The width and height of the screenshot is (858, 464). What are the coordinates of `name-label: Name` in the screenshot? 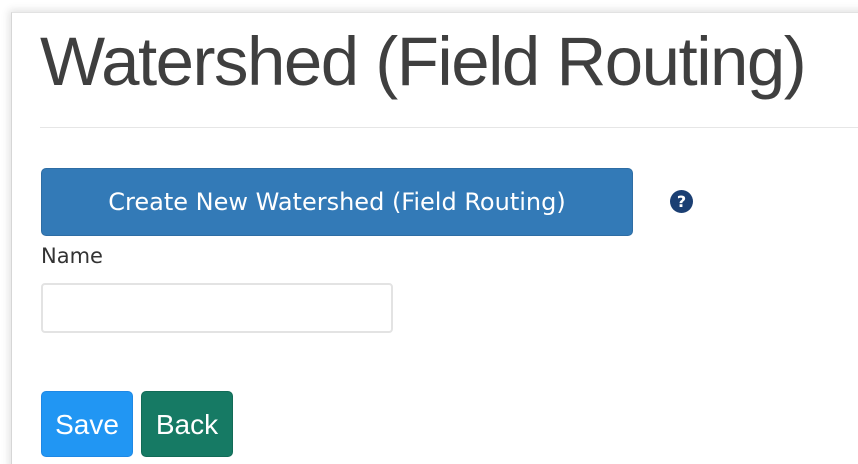 It's located at (72, 256).